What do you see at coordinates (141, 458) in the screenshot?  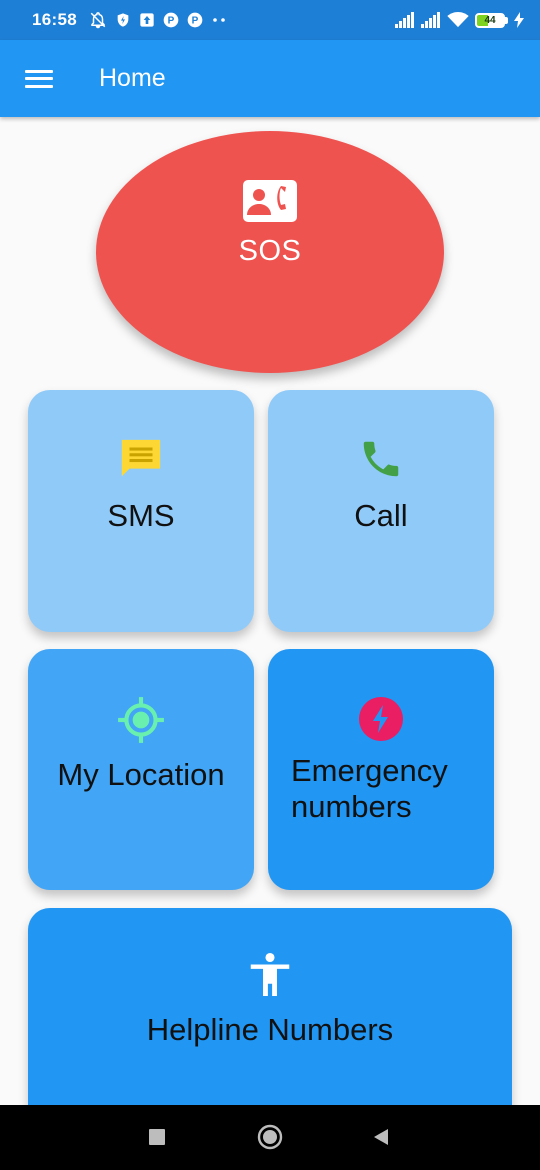 I see `chat-icon` at bounding box center [141, 458].